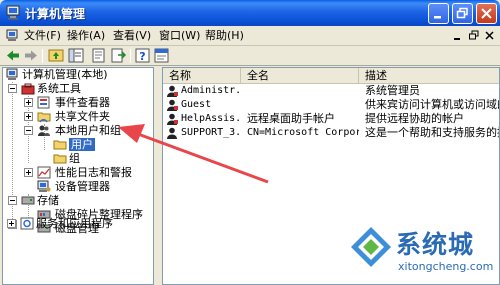 The height and width of the screenshot is (285, 500). I want to click on menu-action: 操作(A), so click(86, 36).